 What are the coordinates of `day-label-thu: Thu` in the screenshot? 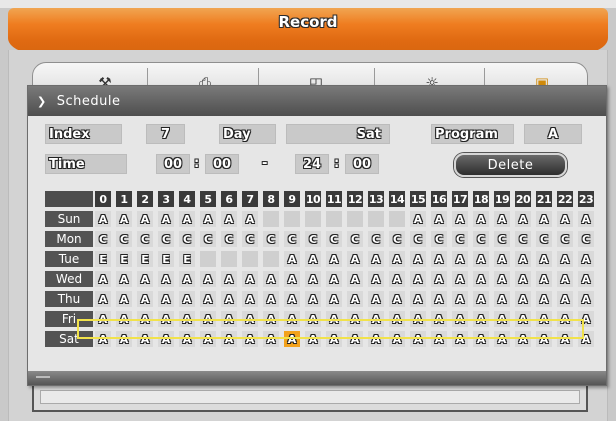 It's located at (69, 299).